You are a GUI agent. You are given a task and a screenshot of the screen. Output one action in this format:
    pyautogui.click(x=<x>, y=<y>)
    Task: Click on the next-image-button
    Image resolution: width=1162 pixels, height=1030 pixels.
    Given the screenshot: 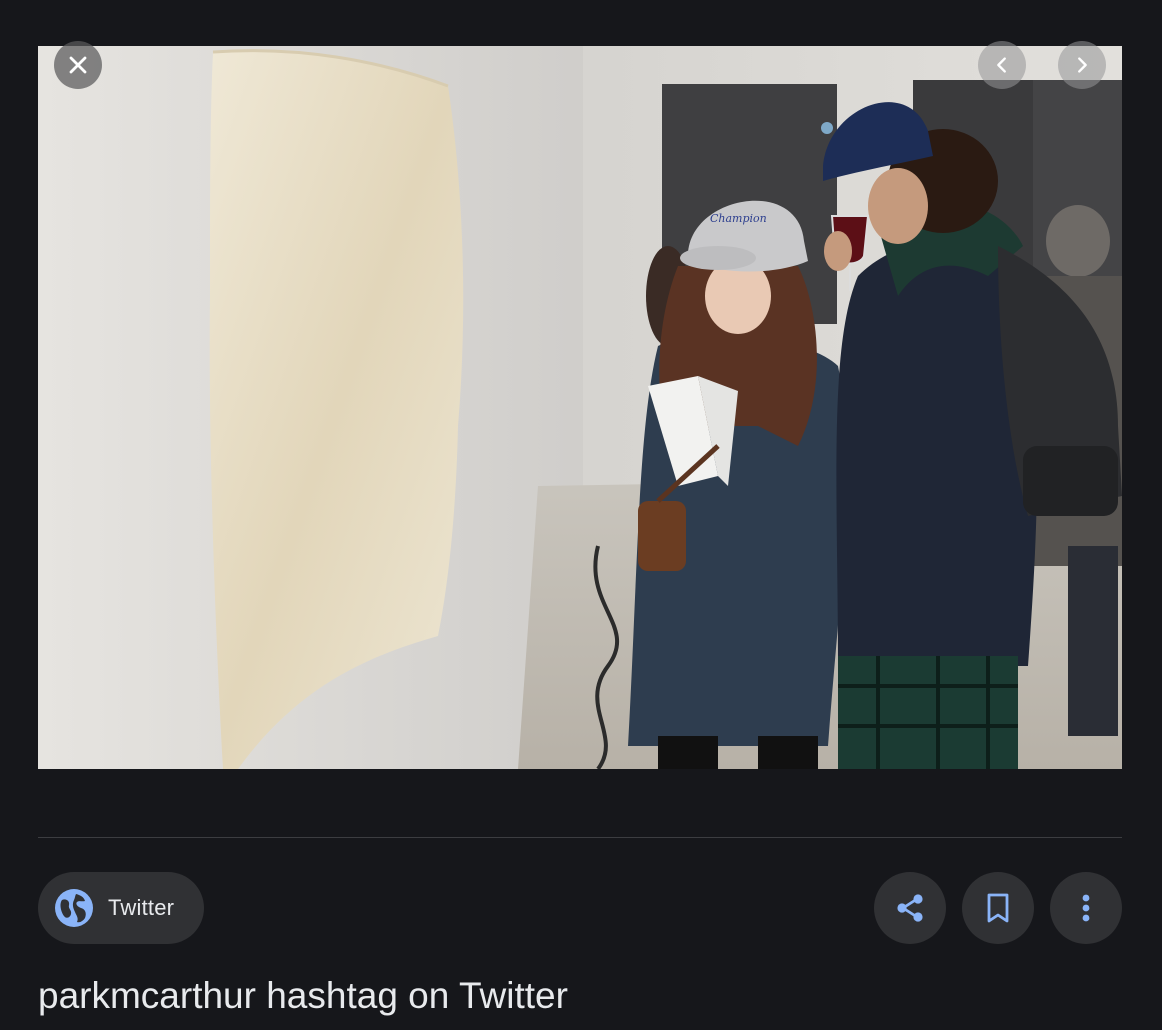 What is the action you would take?
    pyautogui.click(x=1082, y=65)
    